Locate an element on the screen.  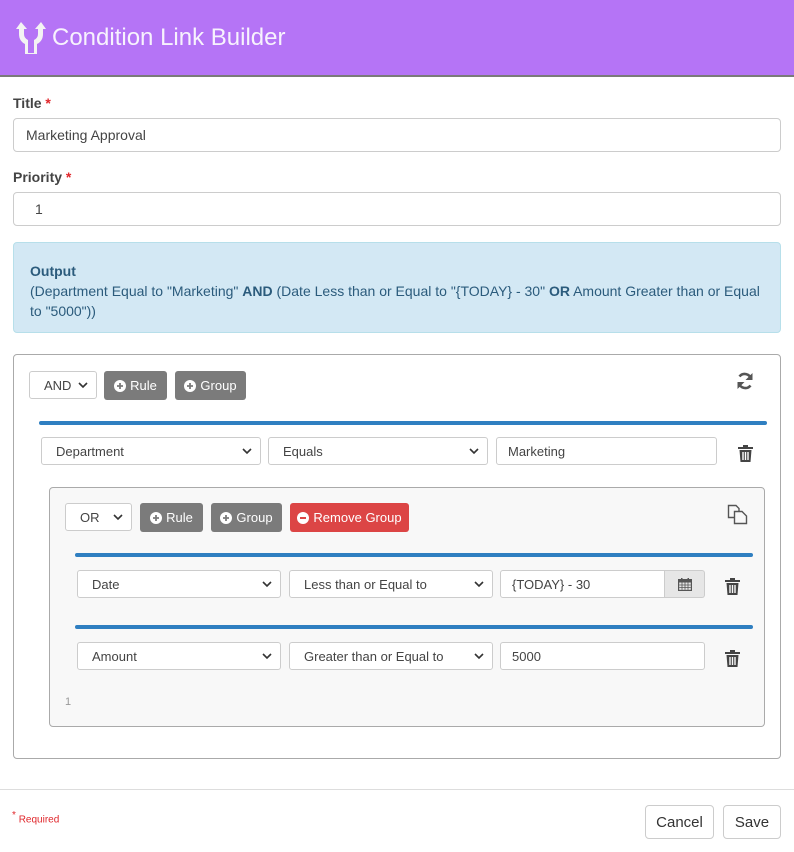
rule-field-value: Amount is located at coordinates (114, 656).